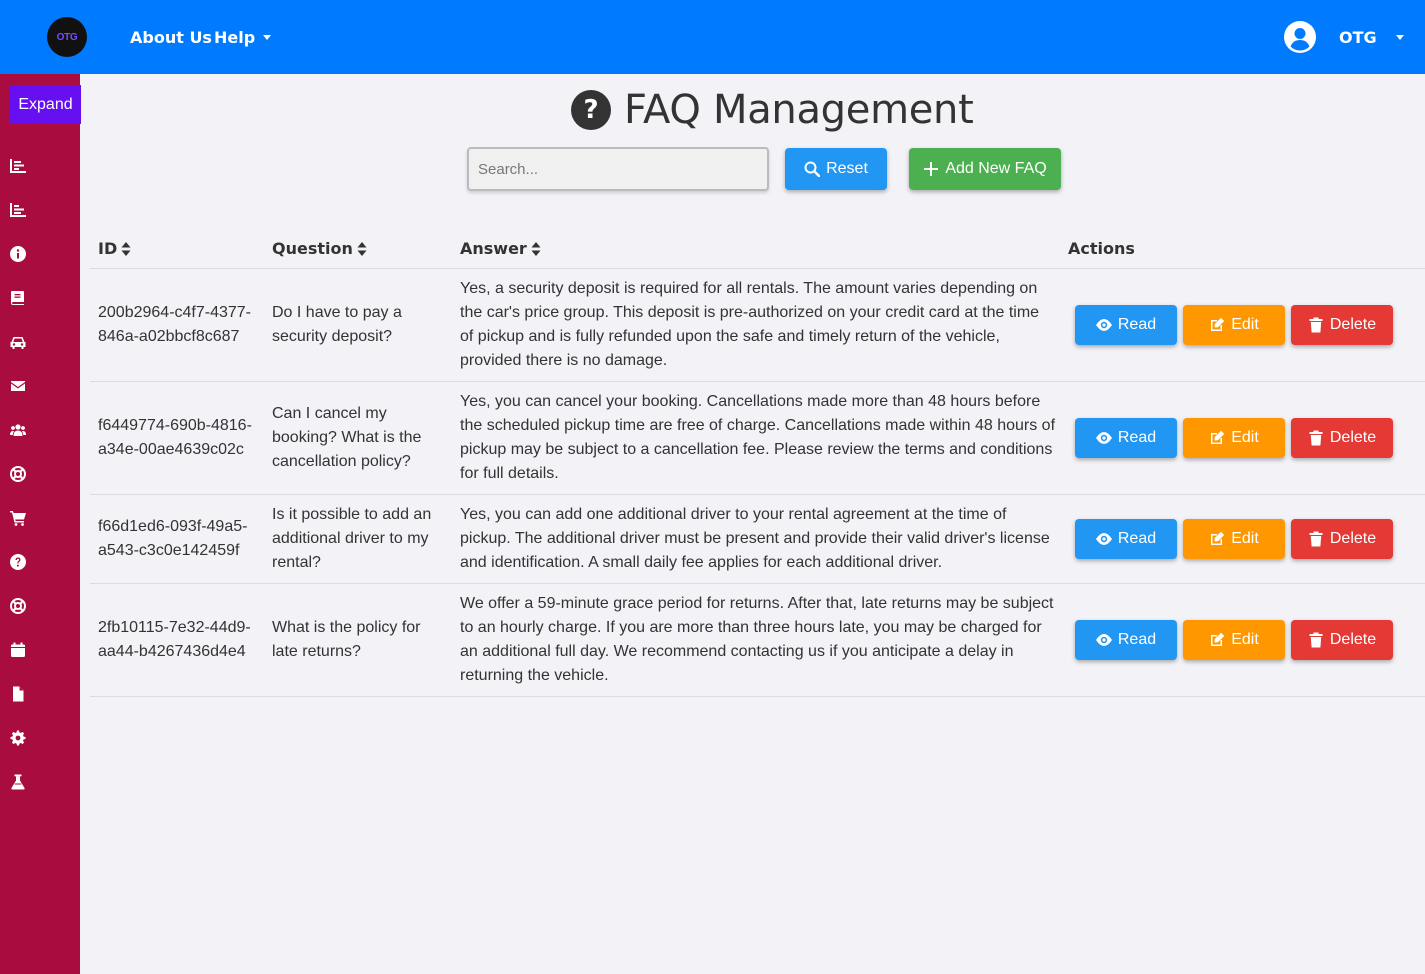  What do you see at coordinates (67, 37) in the screenshot?
I see `logo: OTG` at bounding box center [67, 37].